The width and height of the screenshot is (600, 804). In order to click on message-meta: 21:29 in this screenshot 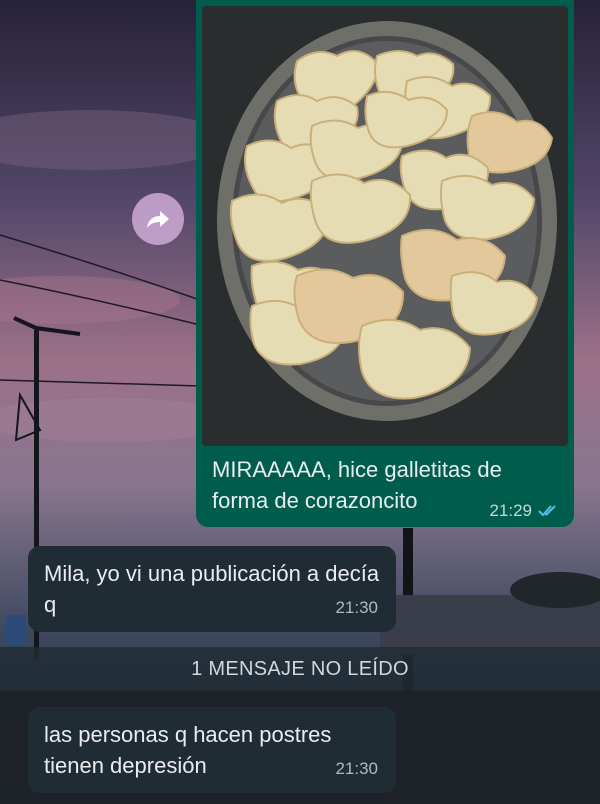, I will do `click(524, 511)`.